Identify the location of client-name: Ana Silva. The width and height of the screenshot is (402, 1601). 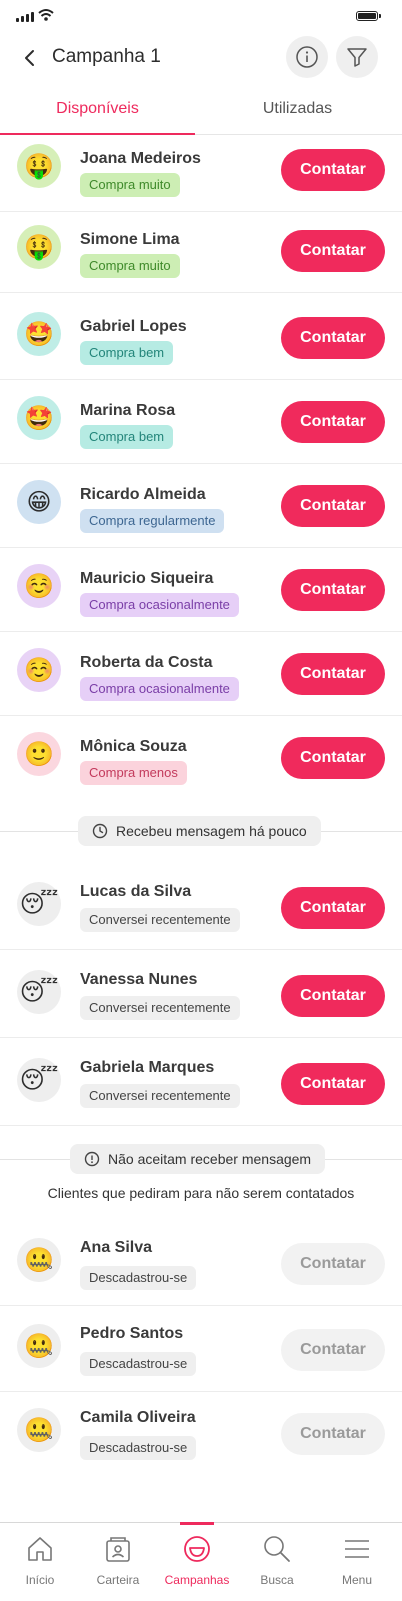
(116, 1247).